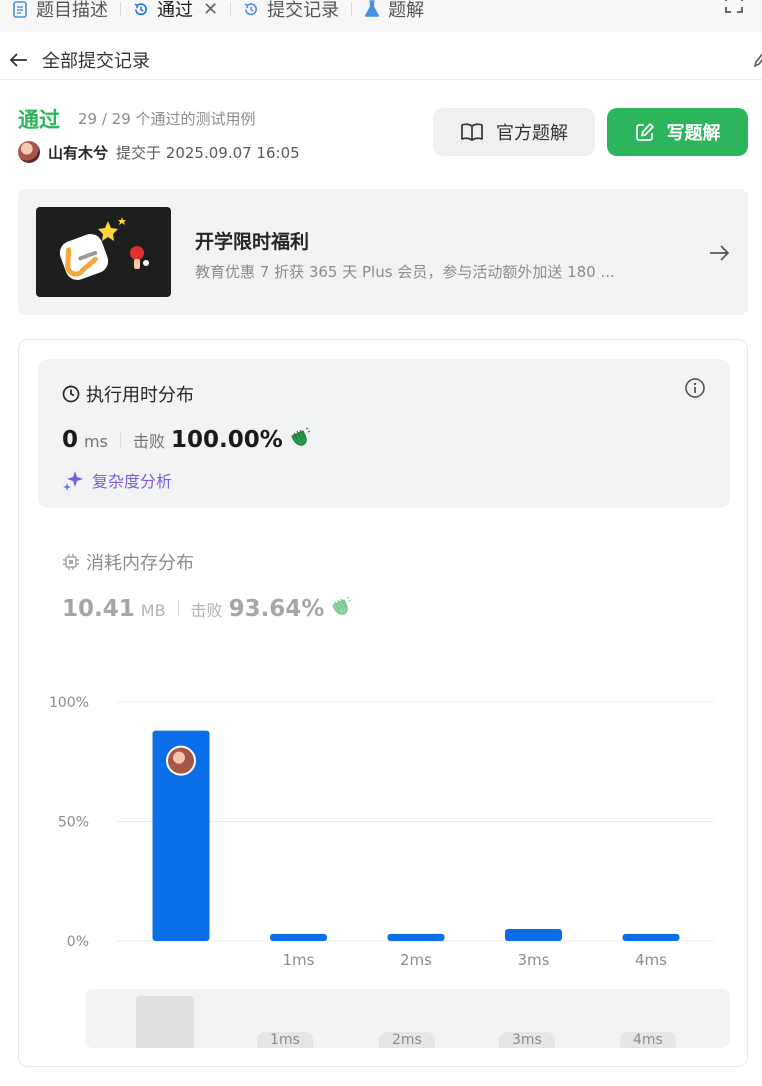  I want to click on runtime-percent: 100.00%, so click(226, 440).